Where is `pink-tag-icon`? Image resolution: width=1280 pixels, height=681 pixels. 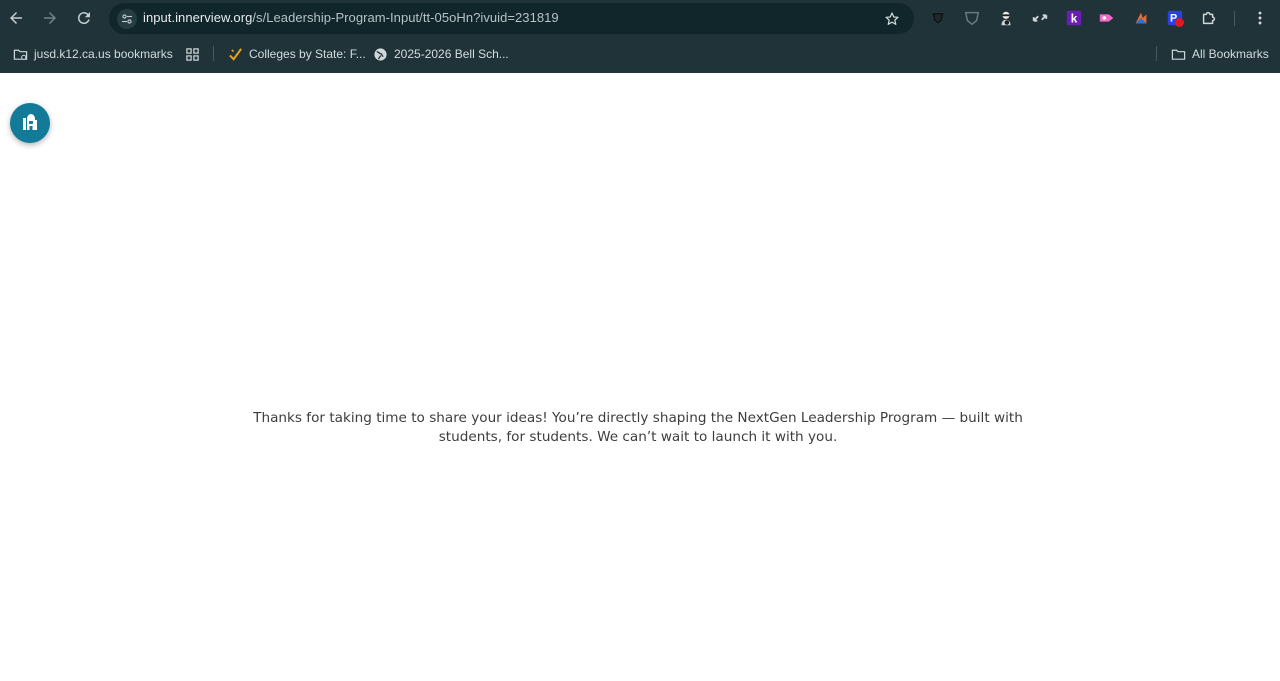
pink-tag-icon is located at coordinates (1106, 18).